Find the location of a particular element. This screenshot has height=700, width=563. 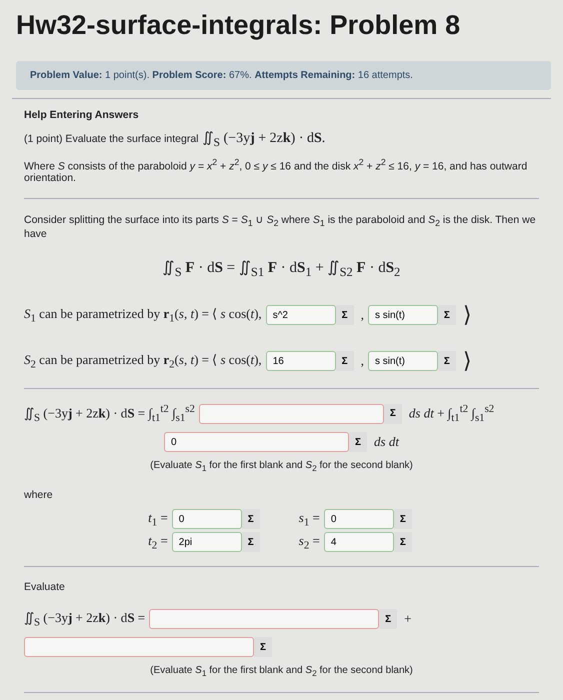

problem-info-bar: Problem Value: 1 point(s). Problem Score: 67%. Attempts Remaining: 16 attempts. is located at coordinates (283, 75).